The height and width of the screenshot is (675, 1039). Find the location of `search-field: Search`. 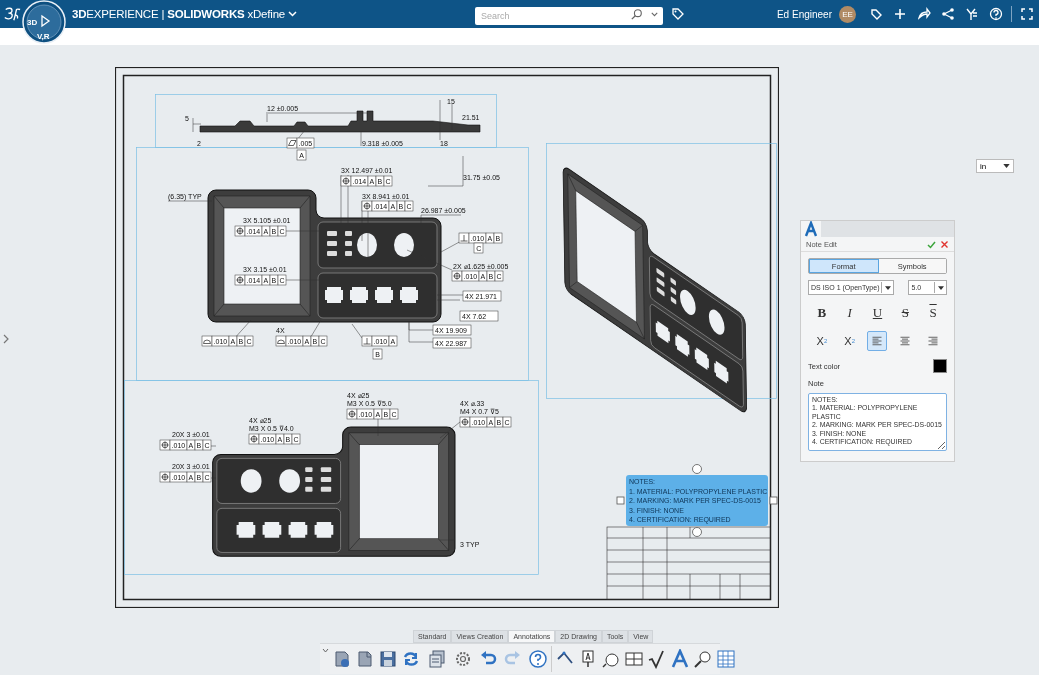

search-field: Search is located at coordinates (569, 16).